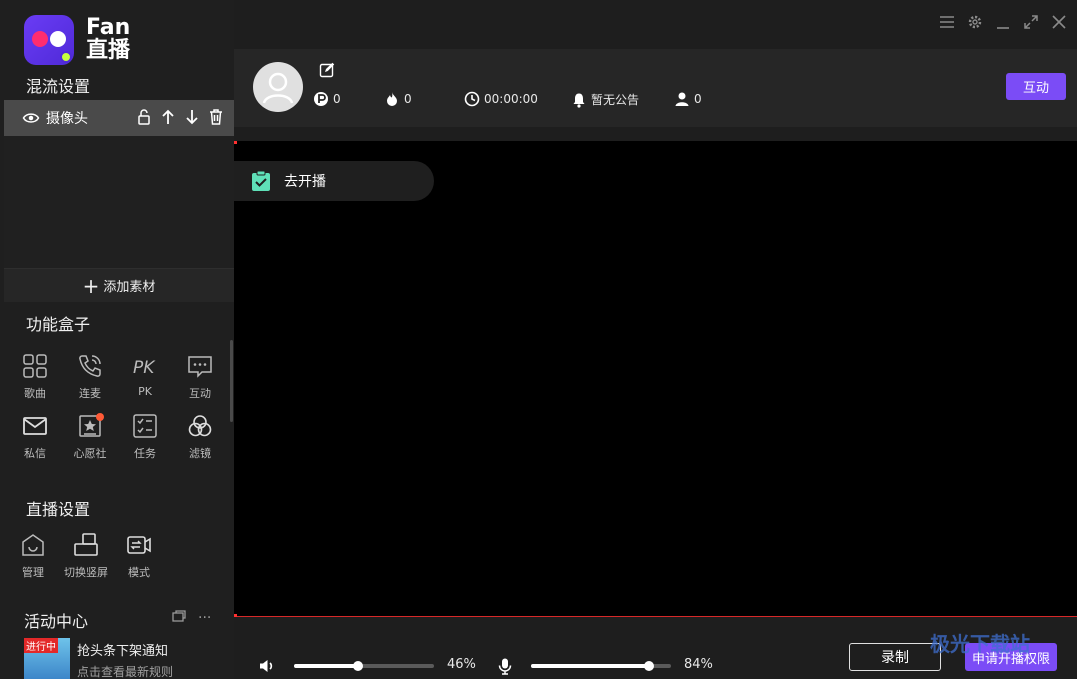 Image resolution: width=1077 pixels, height=679 pixels. Describe the element at coordinates (67, 119) in the screenshot. I see `source-name: 摄像头` at that location.